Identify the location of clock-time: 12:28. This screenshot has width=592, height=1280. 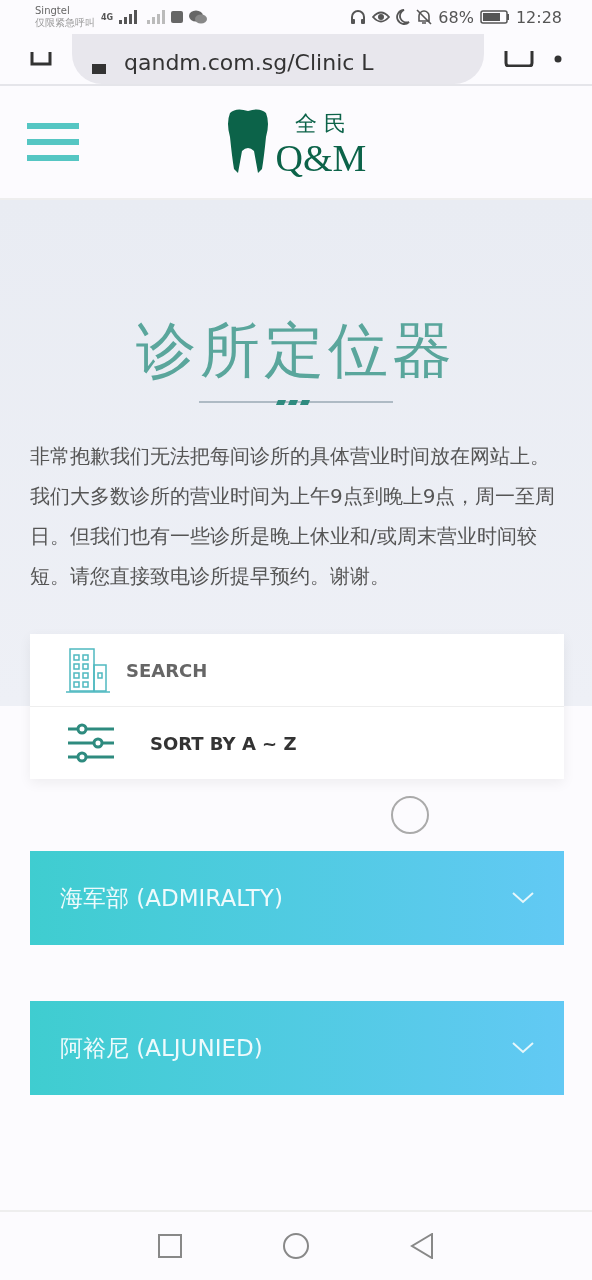
(538, 17).